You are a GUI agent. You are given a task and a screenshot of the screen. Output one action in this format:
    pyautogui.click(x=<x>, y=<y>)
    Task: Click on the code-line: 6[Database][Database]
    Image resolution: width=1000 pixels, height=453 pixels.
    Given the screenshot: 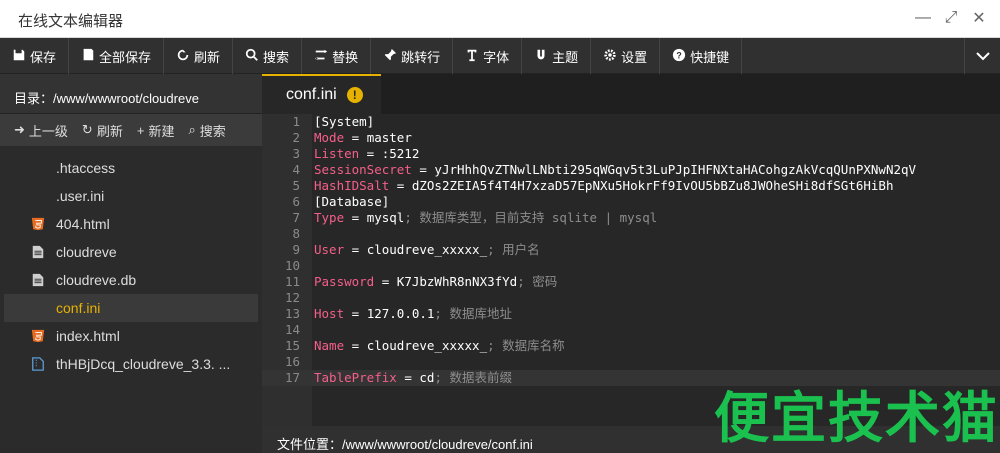 What is the action you would take?
    pyautogui.click(x=341, y=201)
    